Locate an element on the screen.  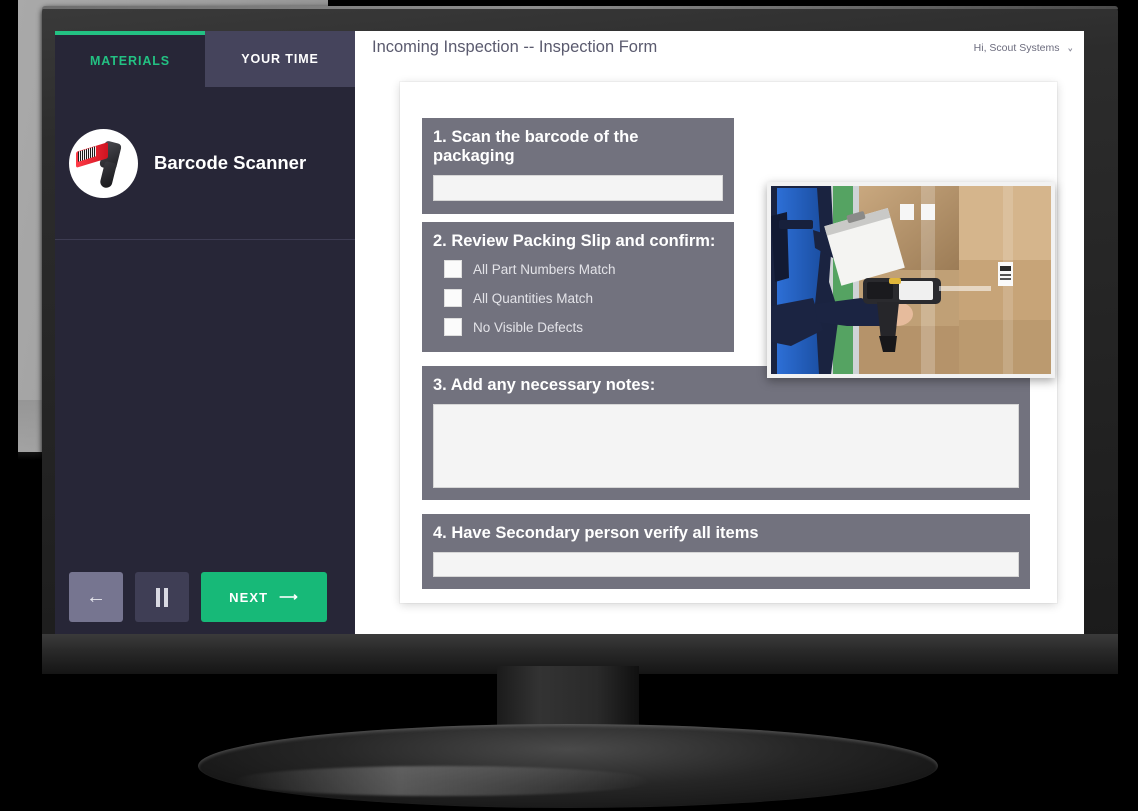
checkbox-label-quantities: All Quantities Match is located at coordinates (533, 298).